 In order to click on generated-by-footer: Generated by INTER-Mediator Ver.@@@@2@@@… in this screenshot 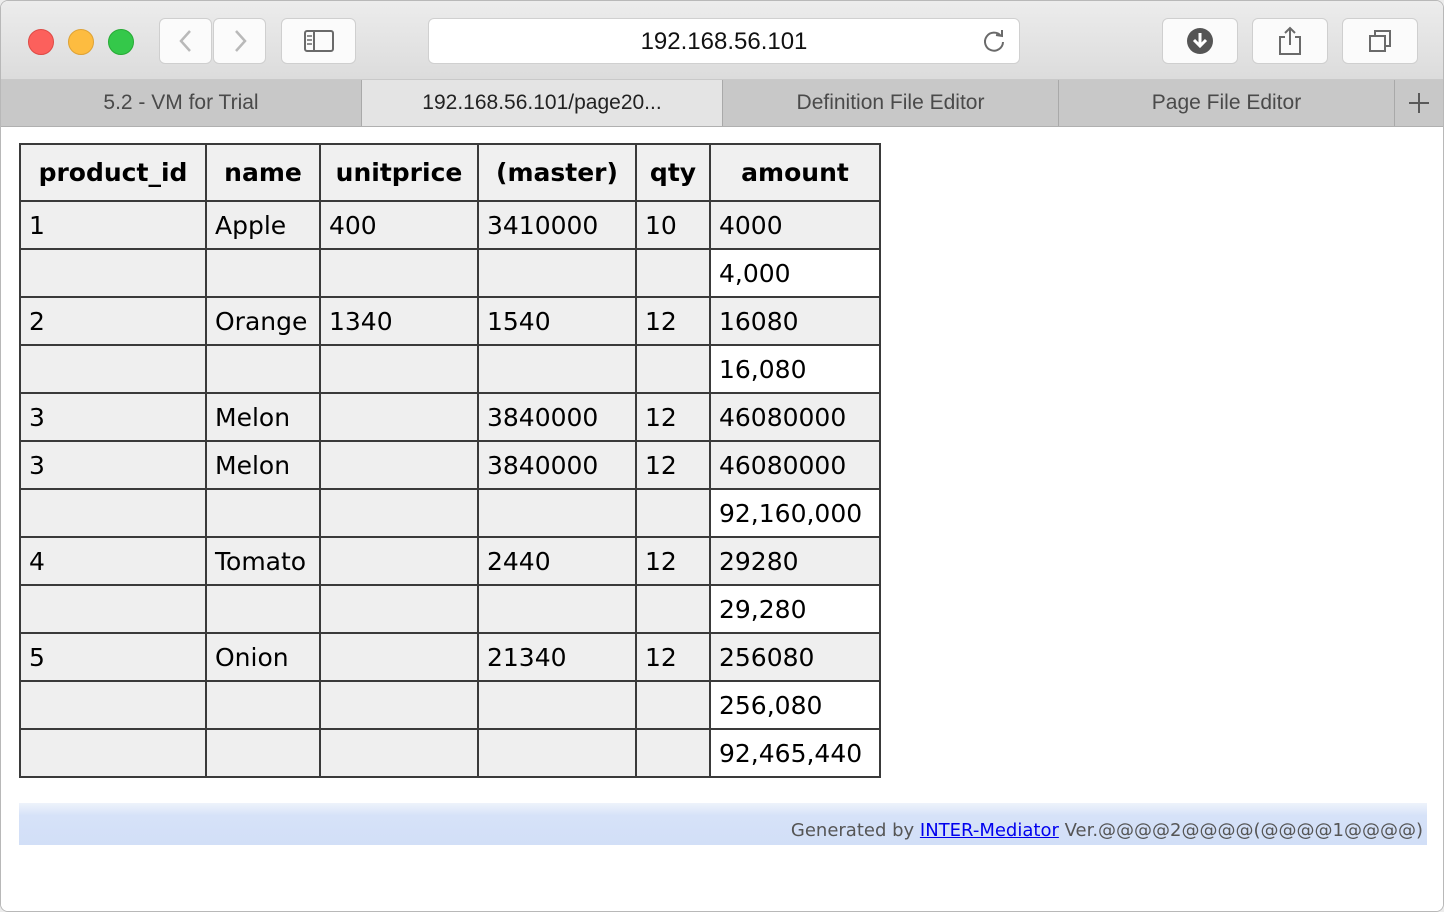, I will do `click(723, 824)`.